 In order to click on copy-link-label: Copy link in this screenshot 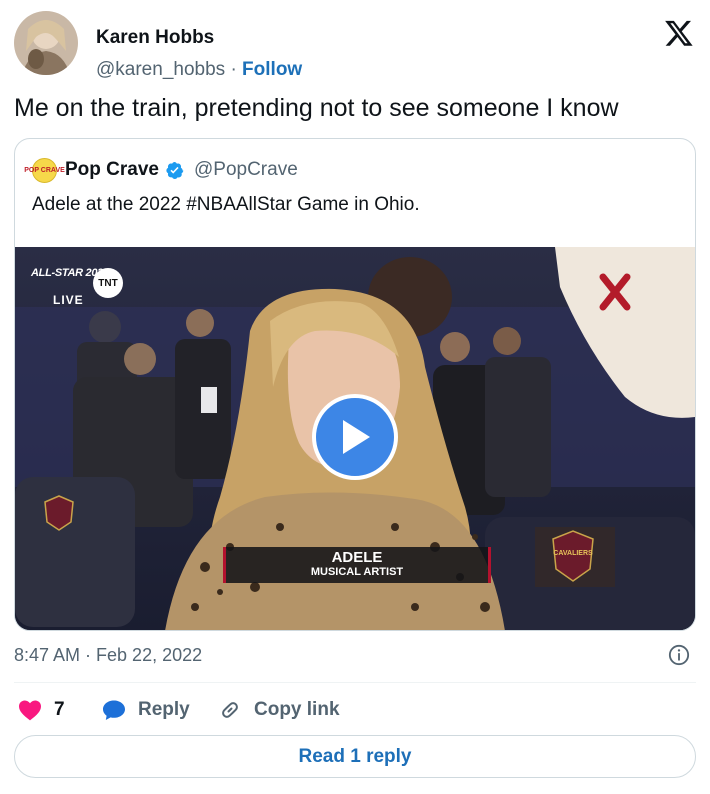, I will do `click(297, 709)`.